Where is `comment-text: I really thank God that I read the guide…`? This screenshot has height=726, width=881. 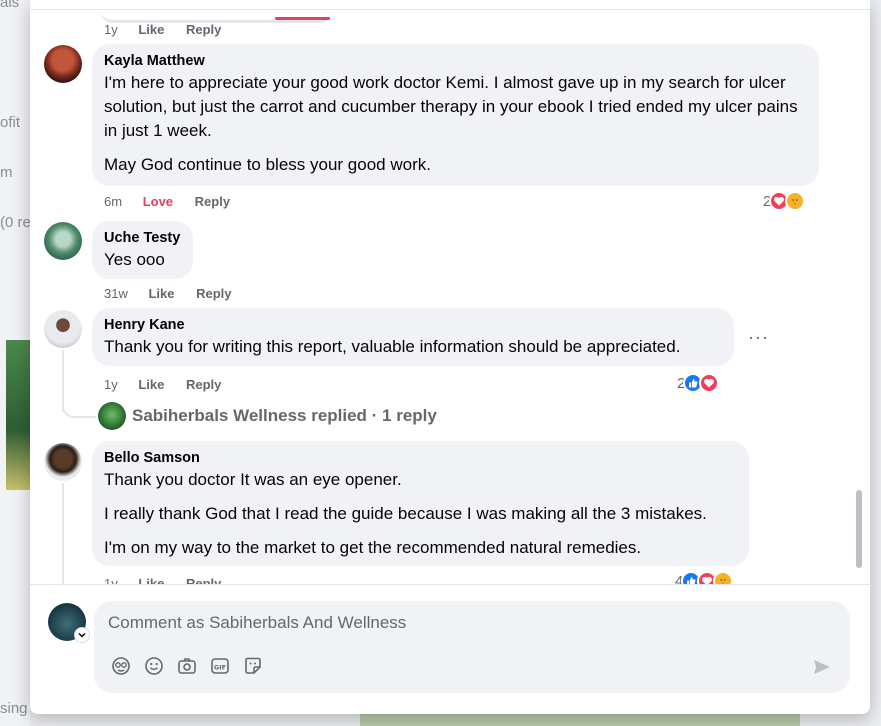
comment-text: I really thank God that I read the guide… is located at coordinates (405, 513).